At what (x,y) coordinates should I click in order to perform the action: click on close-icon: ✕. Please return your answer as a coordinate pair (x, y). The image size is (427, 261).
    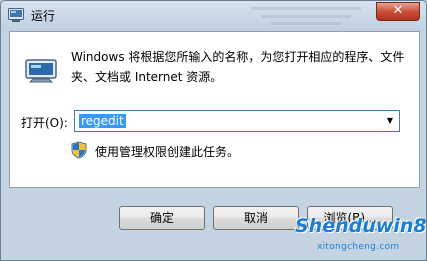
    Looking at the image, I should click on (398, 10).